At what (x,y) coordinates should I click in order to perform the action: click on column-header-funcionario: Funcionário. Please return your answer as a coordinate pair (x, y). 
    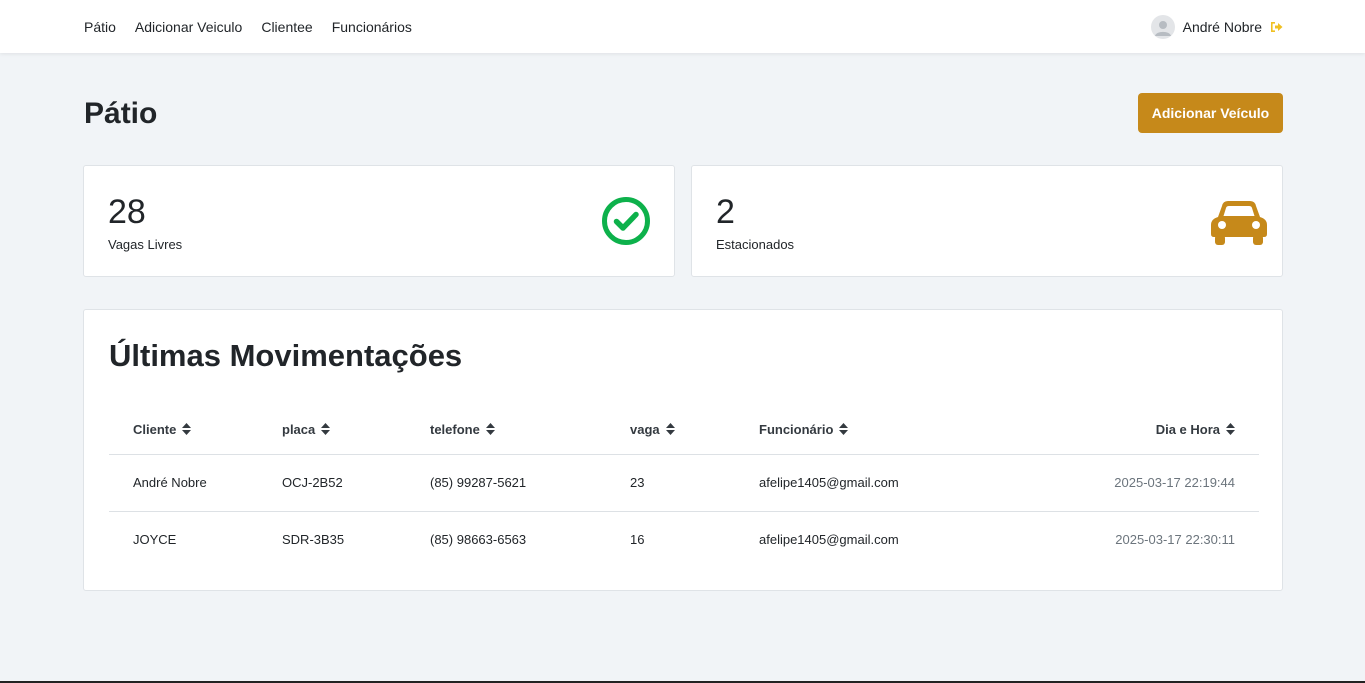
    Looking at the image, I should click on (889, 431).